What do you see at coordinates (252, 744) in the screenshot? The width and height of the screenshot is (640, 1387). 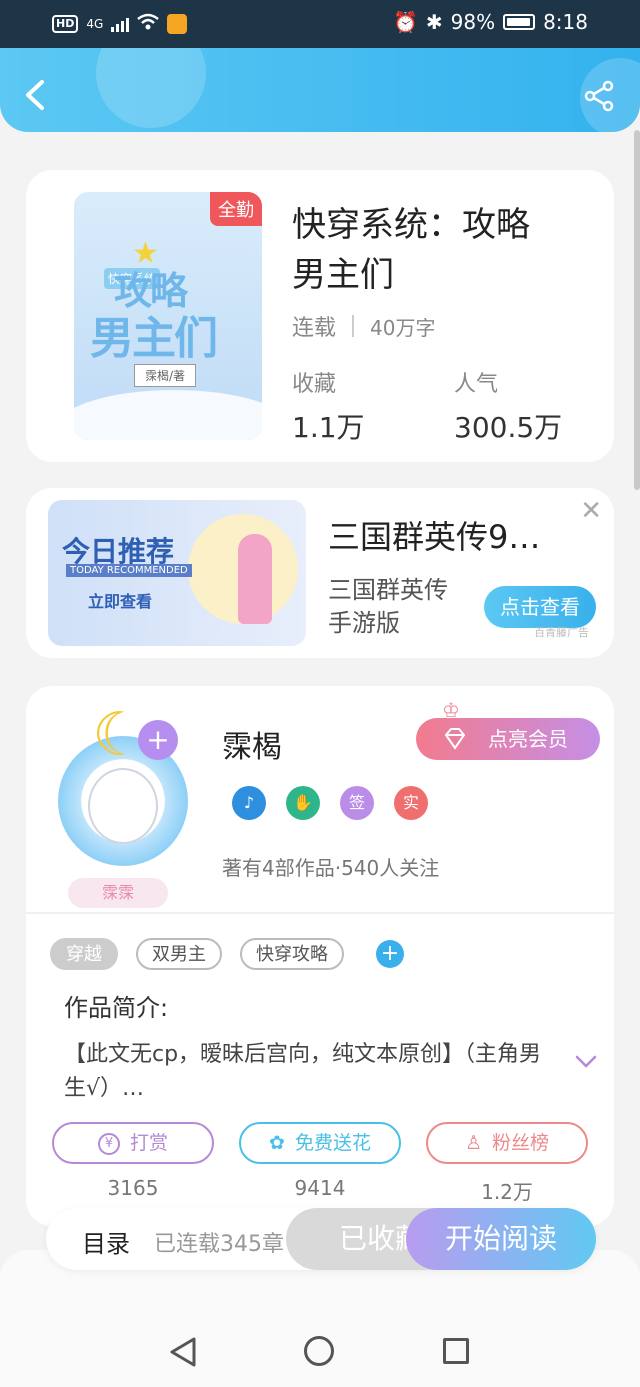 I see `author-name: 霂楬` at bounding box center [252, 744].